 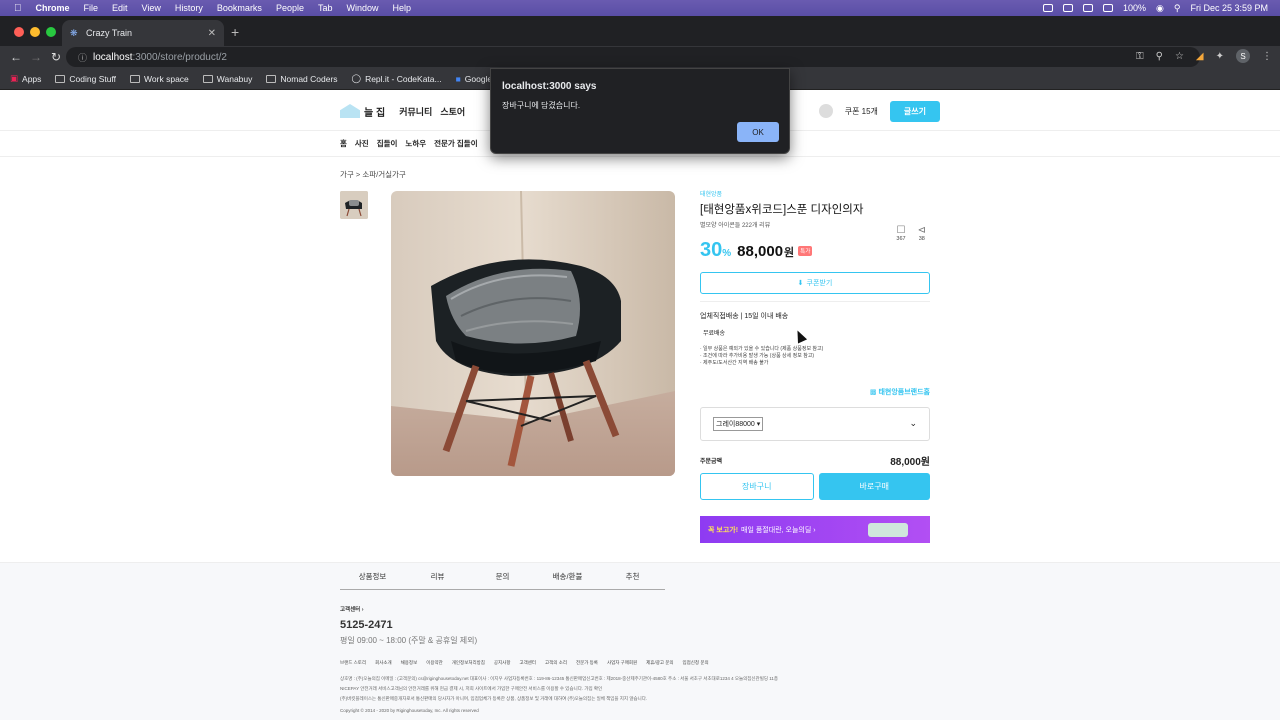 I want to click on product-image, so click(x=533, y=333).